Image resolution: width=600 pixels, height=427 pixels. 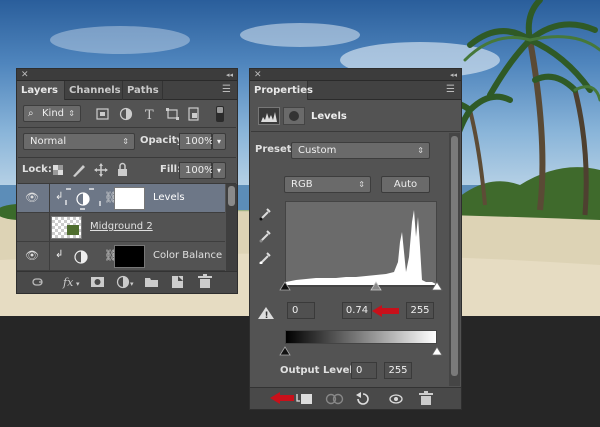 I want to click on white-output-handle, so click(x=437, y=351).